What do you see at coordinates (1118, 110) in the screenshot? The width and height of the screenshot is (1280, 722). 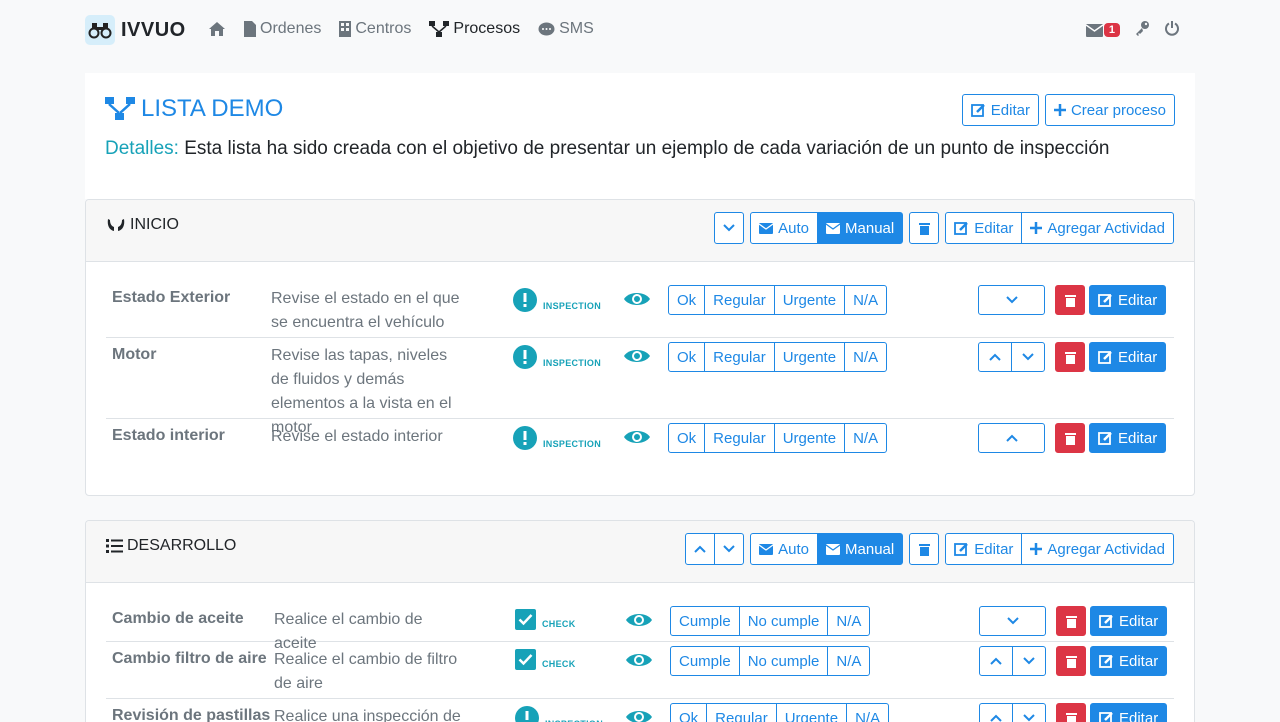 I see `create-process-label: Crear proceso` at bounding box center [1118, 110].